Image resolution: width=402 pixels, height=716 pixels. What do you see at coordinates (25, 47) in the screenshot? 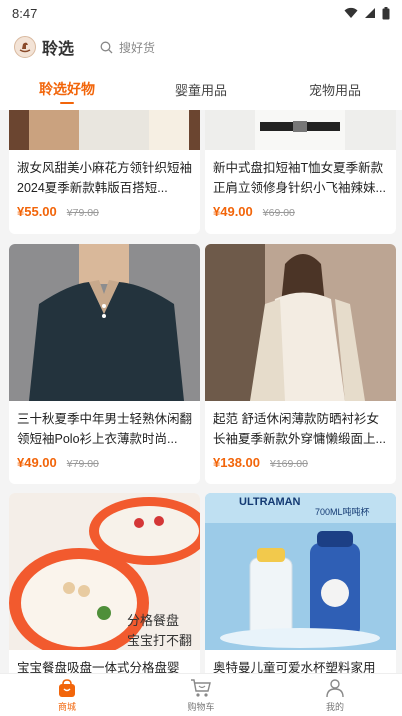
I see `rocking-horse-logo-icon` at bounding box center [25, 47].